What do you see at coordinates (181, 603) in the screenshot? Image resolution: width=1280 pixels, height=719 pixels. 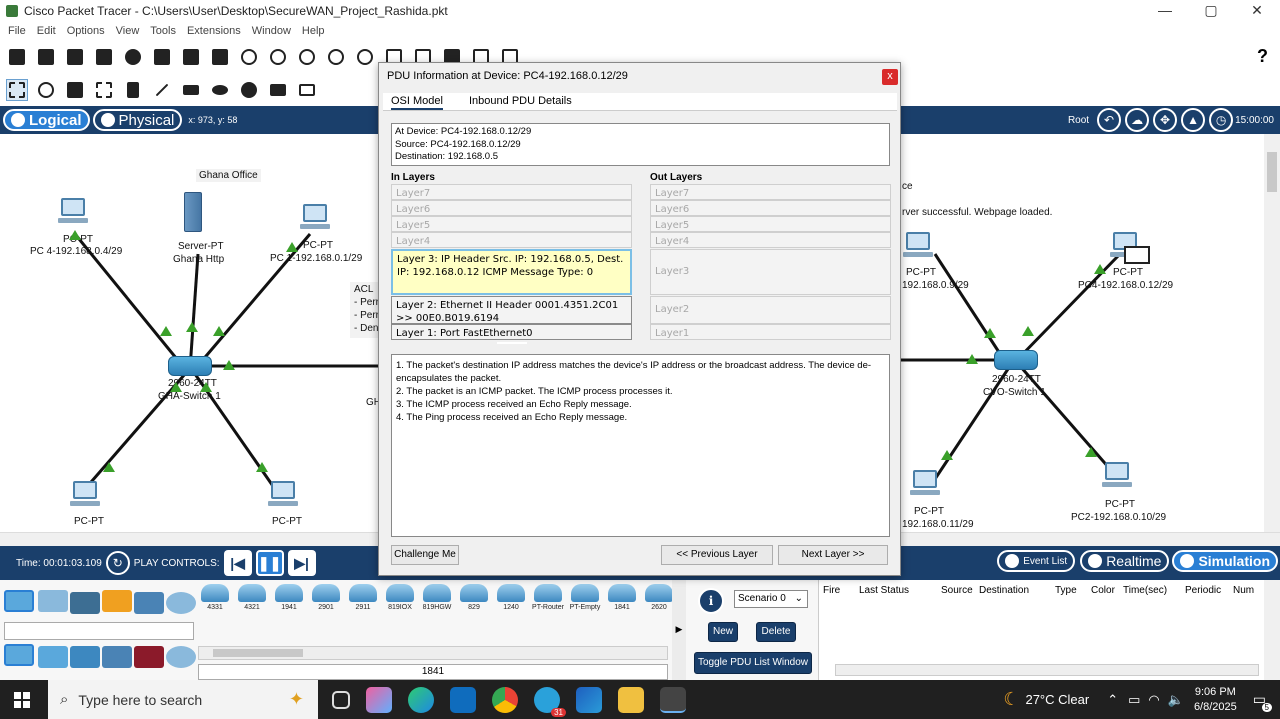 I see `multiuser-category` at bounding box center [181, 603].